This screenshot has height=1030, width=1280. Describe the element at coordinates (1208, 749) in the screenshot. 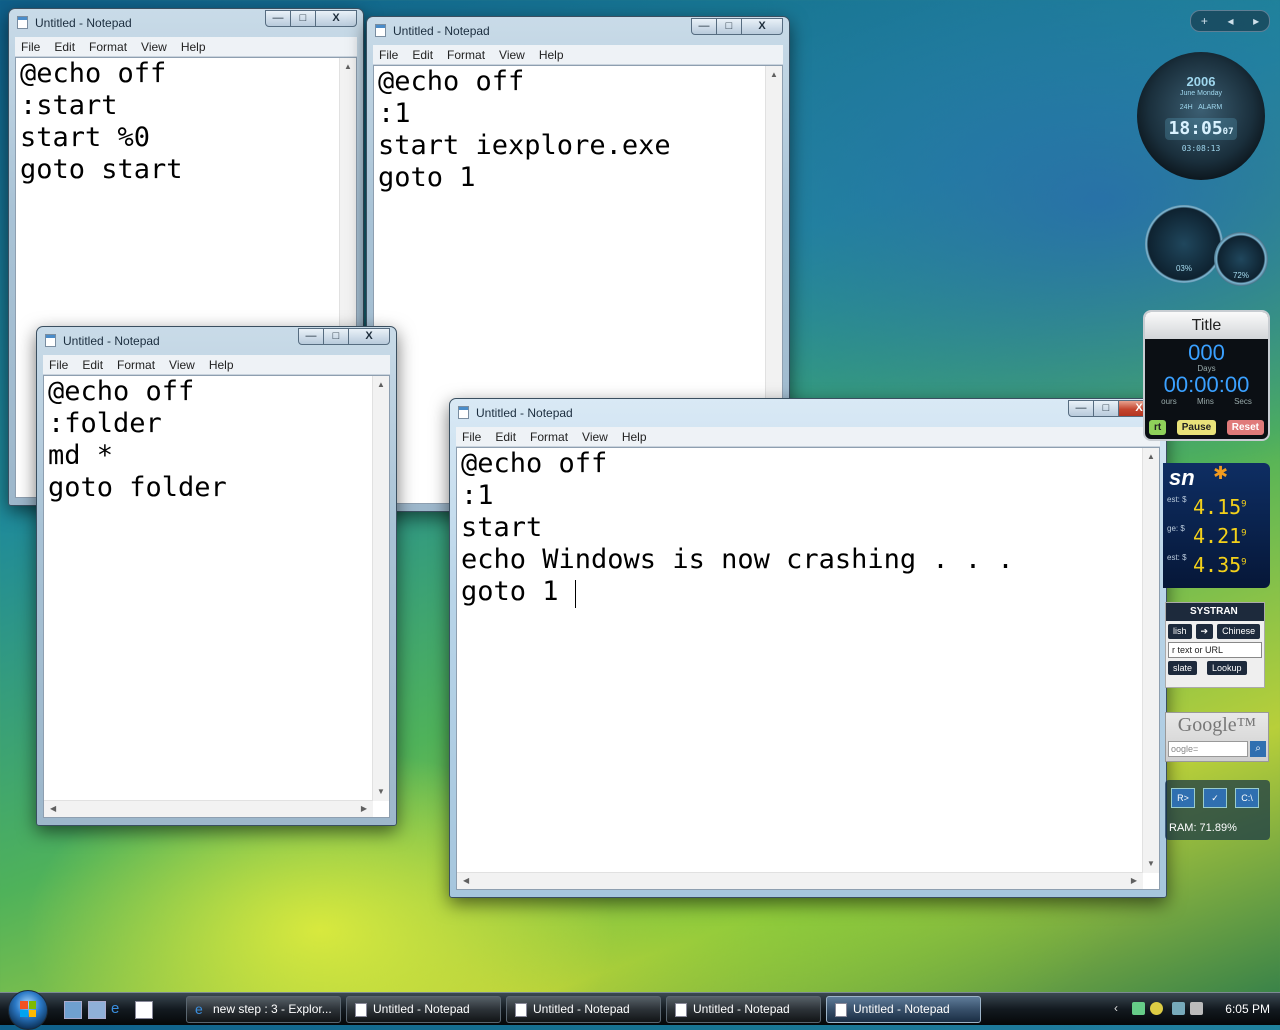

I see `google-search-input: oogle=` at that location.